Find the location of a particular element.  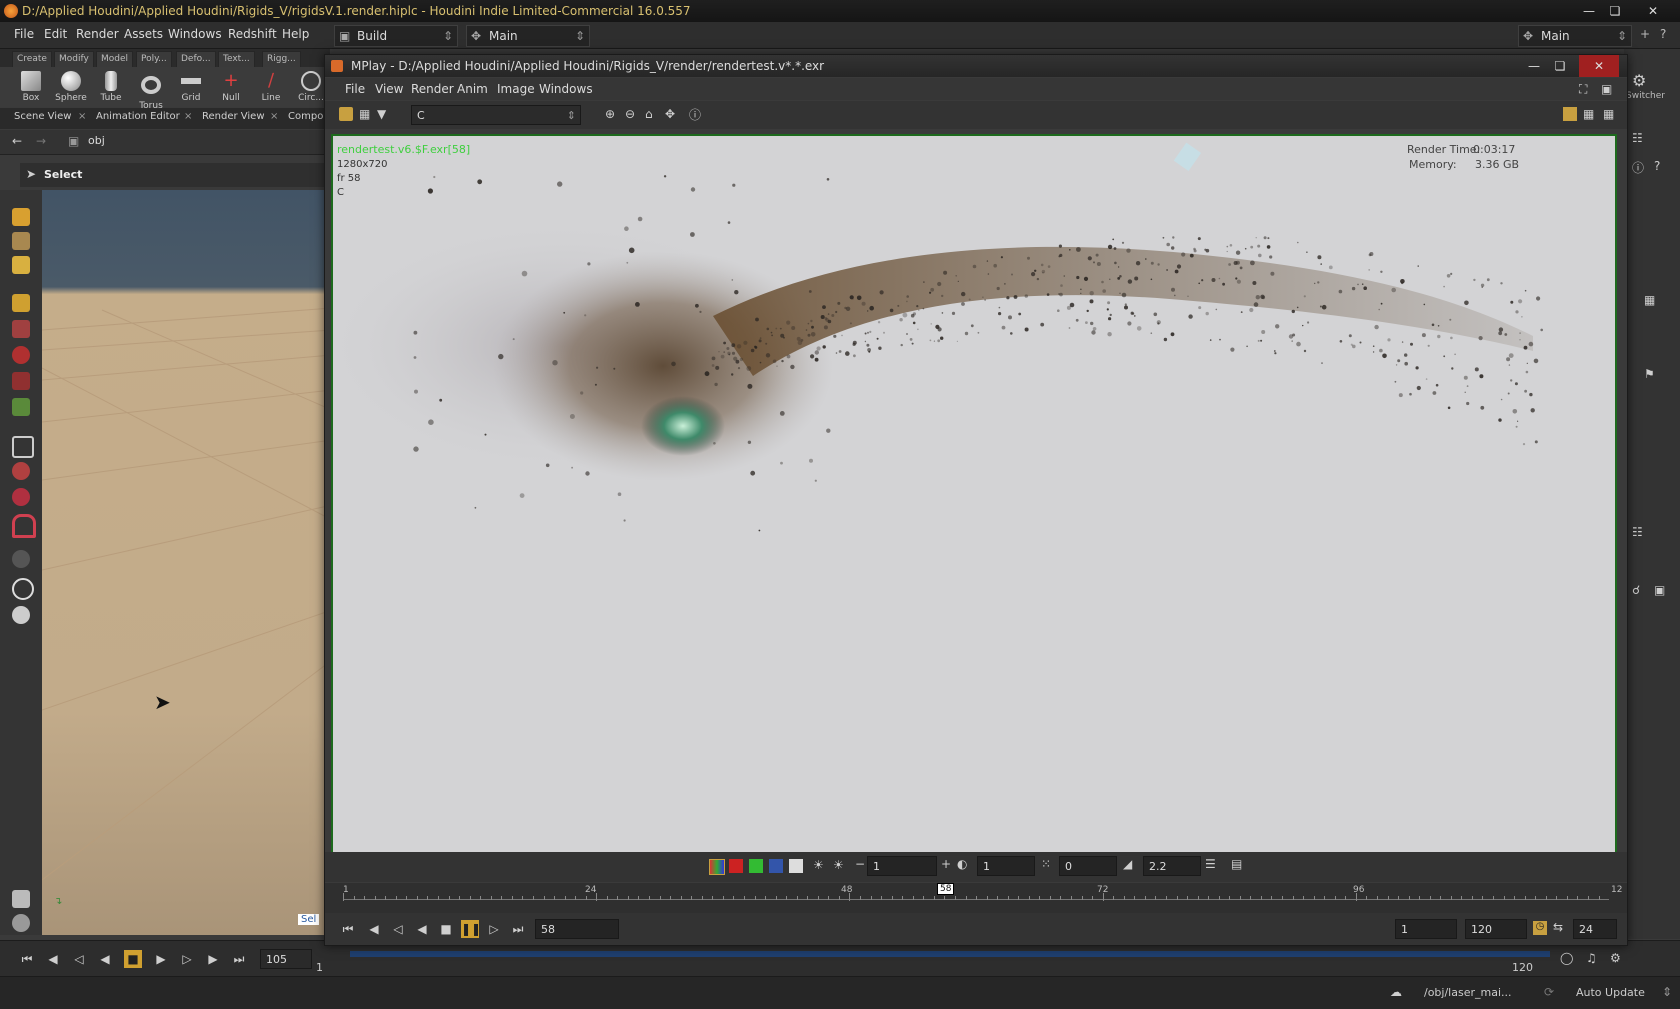

next-key-icon: ▶ is located at coordinates (213, 959).